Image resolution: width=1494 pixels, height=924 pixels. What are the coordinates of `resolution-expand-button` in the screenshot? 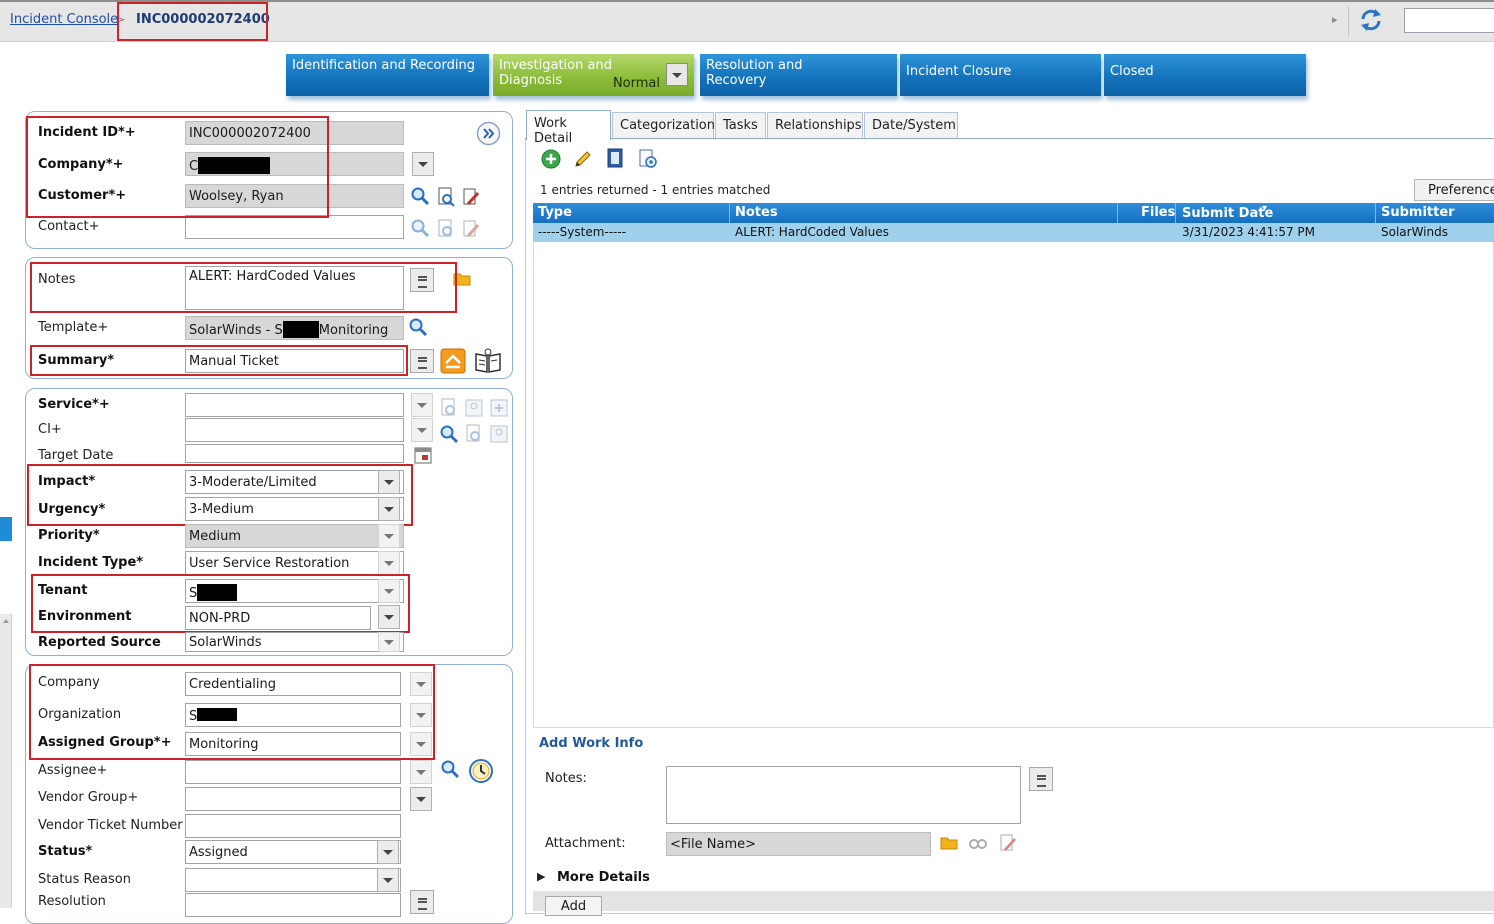 It's located at (422, 902).